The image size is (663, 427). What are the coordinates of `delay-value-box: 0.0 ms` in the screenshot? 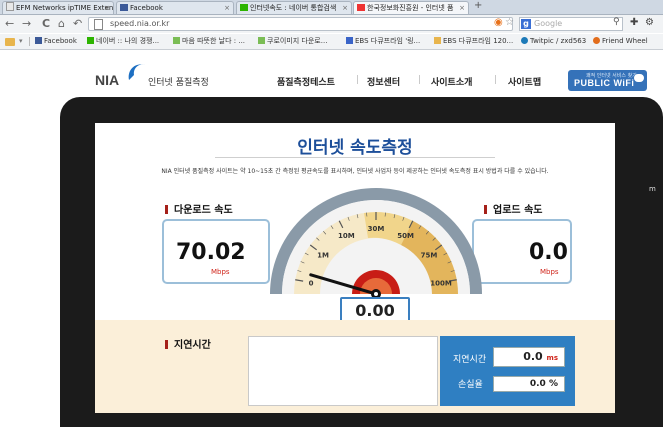 It's located at (529, 357).